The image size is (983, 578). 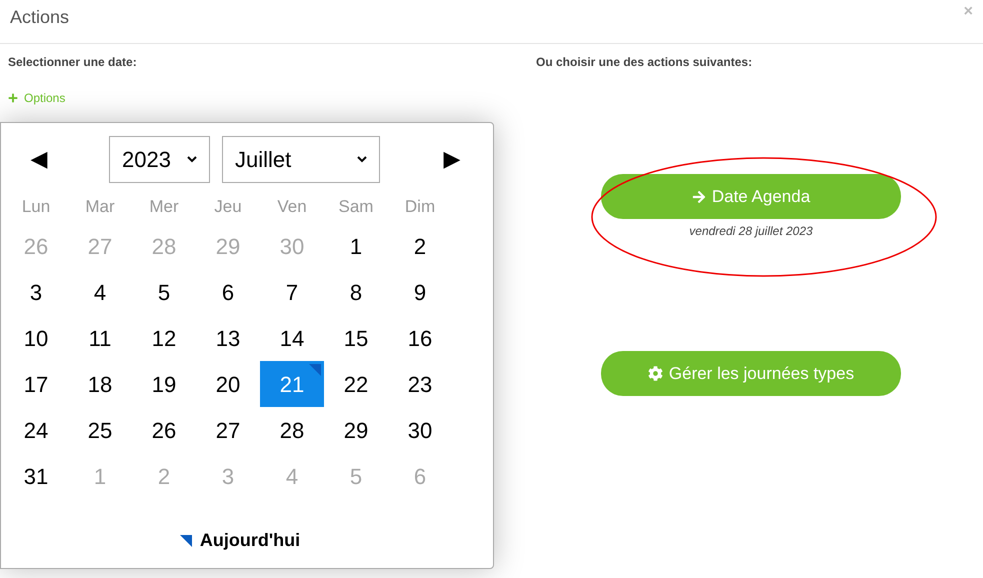 I want to click on day-cell: 17, so click(x=36, y=384).